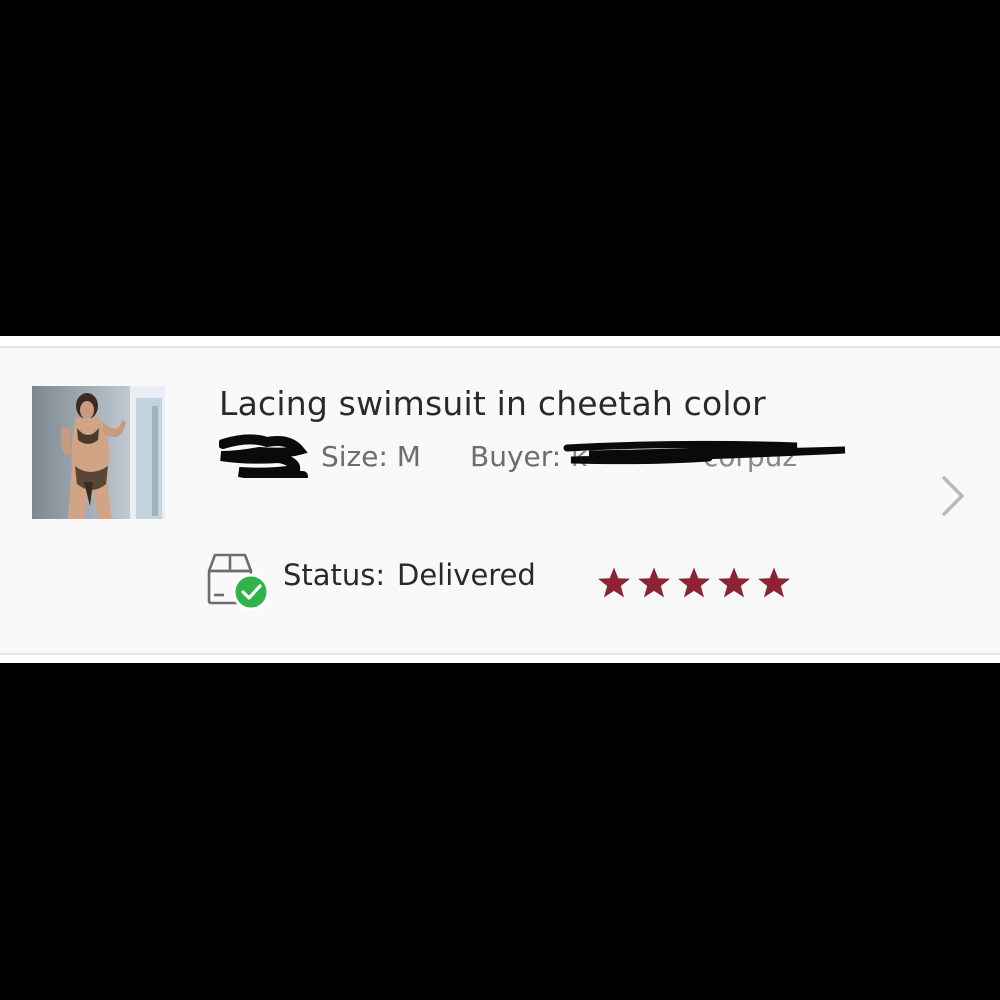 The height and width of the screenshot is (1000, 1000). What do you see at coordinates (492, 403) in the screenshot?
I see `product-title: Lacing swimsuit in cheetah color` at bounding box center [492, 403].